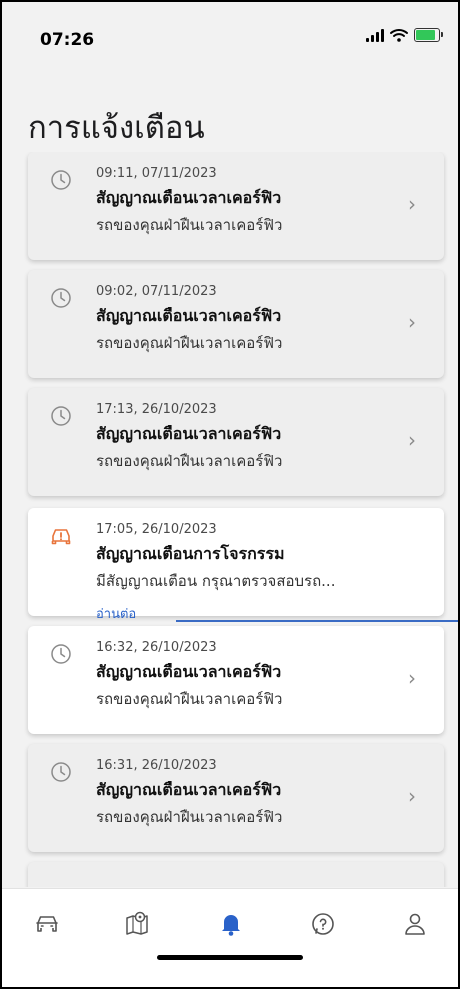 The height and width of the screenshot is (989, 460). Describe the element at coordinates (137, 924) in the screenshot. I see `map-pin-icon` at that location.